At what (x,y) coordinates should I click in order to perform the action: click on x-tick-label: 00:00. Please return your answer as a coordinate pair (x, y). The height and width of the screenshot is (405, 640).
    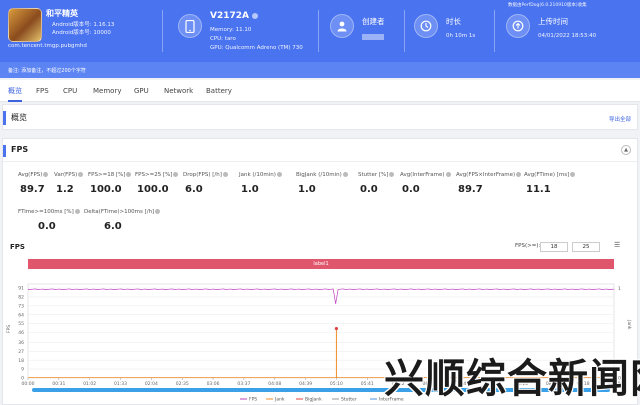
    Looking at the image, I should click on (28, 384).